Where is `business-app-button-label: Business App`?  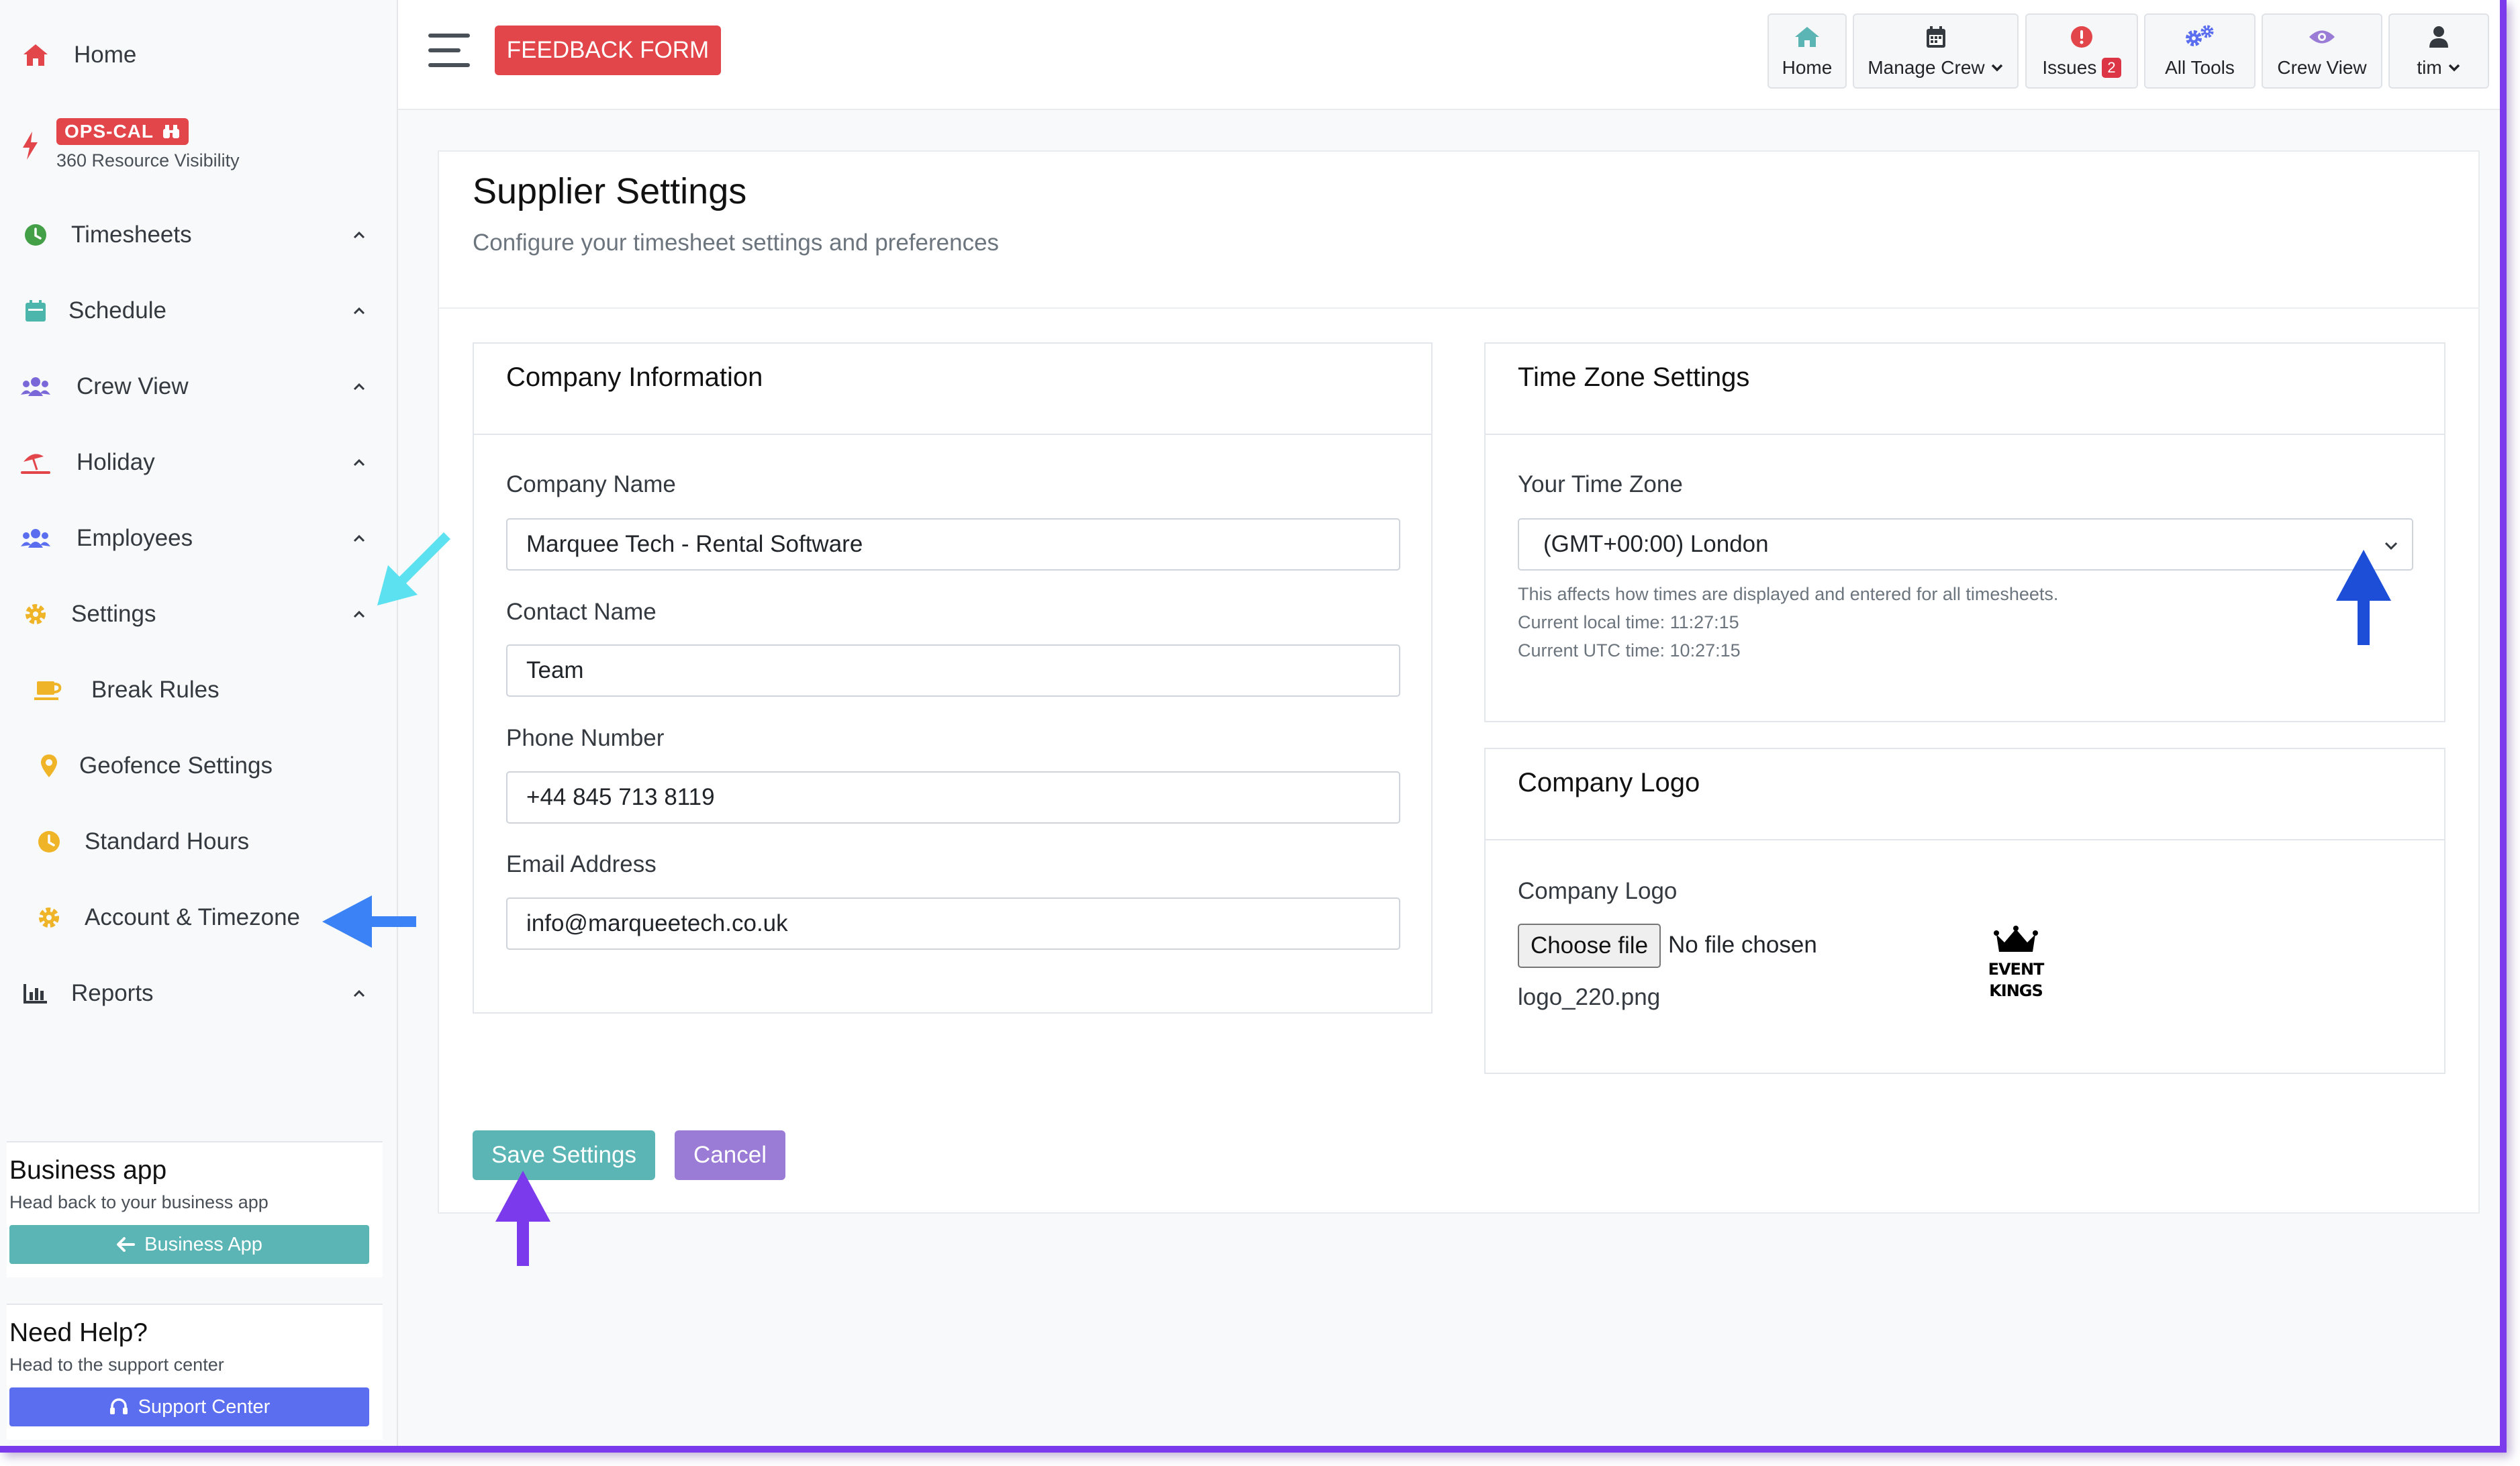 business-app-button-label: Business App is located at coordinates (203, 1244).